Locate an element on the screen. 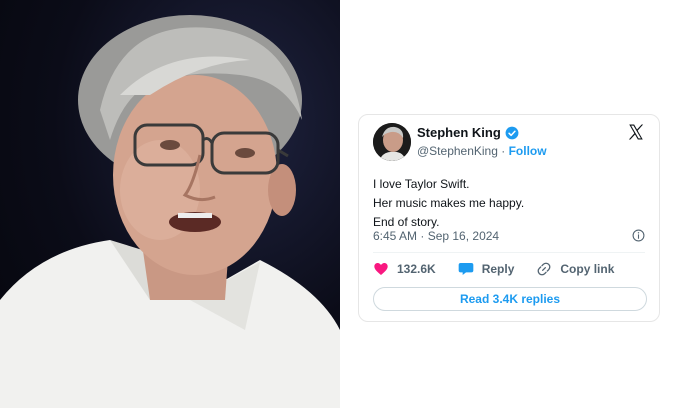 This screenshot has width=680, height=408. reply-bubble-icon is located at coordinates (466, 269).